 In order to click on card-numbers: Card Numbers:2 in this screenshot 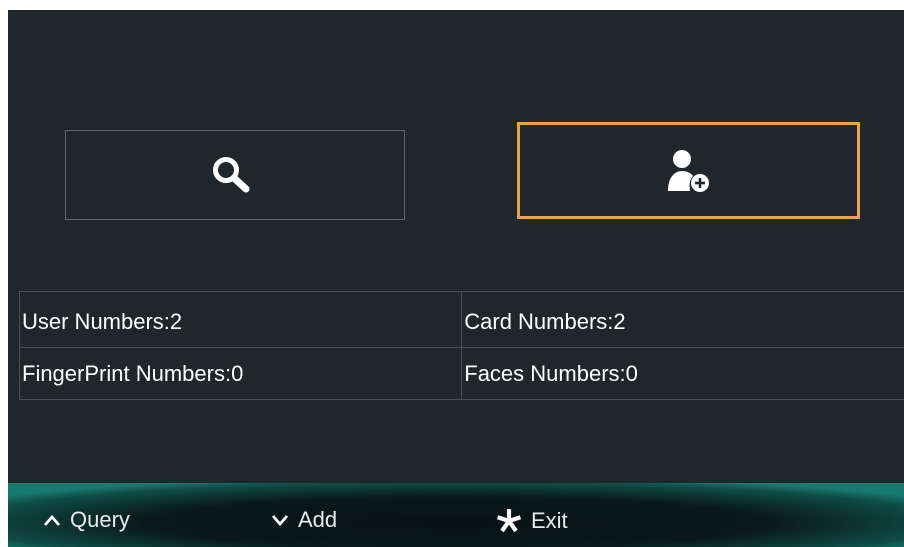, I will do `click(682, 319)`.